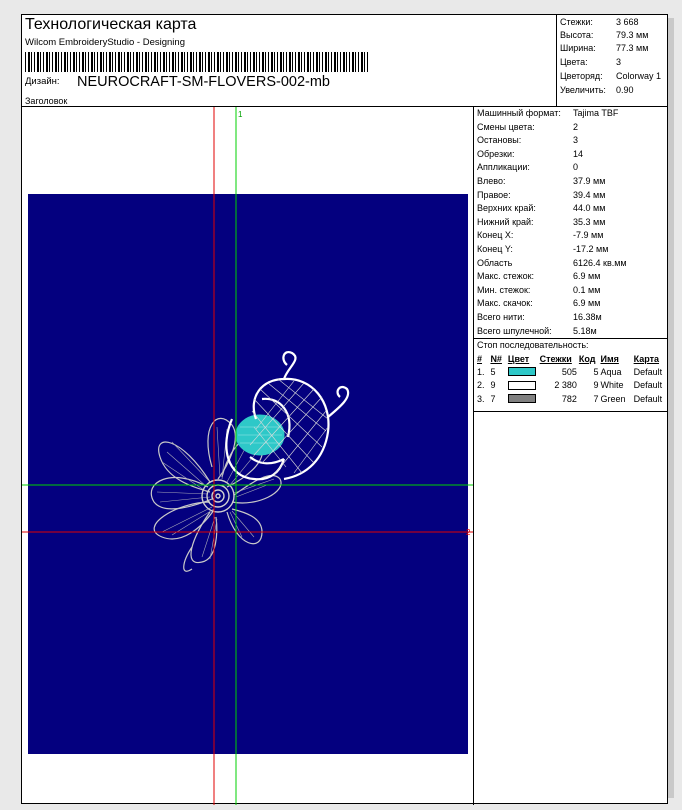  I want to click on barcode, so click(197, 62).